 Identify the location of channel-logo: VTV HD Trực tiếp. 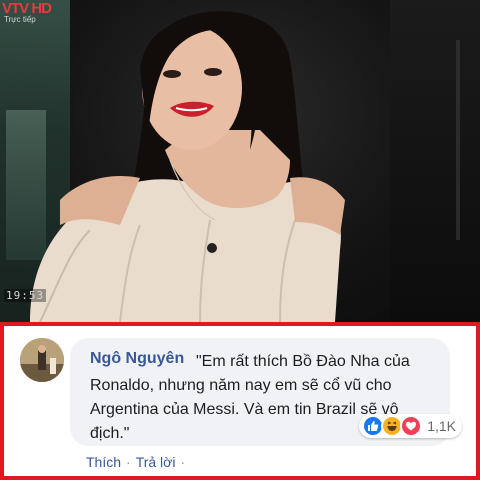
(37, 13).